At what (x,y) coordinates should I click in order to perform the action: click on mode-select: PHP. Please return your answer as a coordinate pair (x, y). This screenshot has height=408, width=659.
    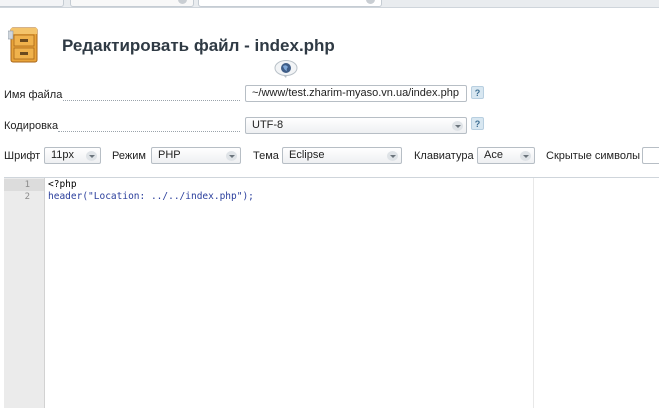
    Looking at the image, I should click on (196, 155).